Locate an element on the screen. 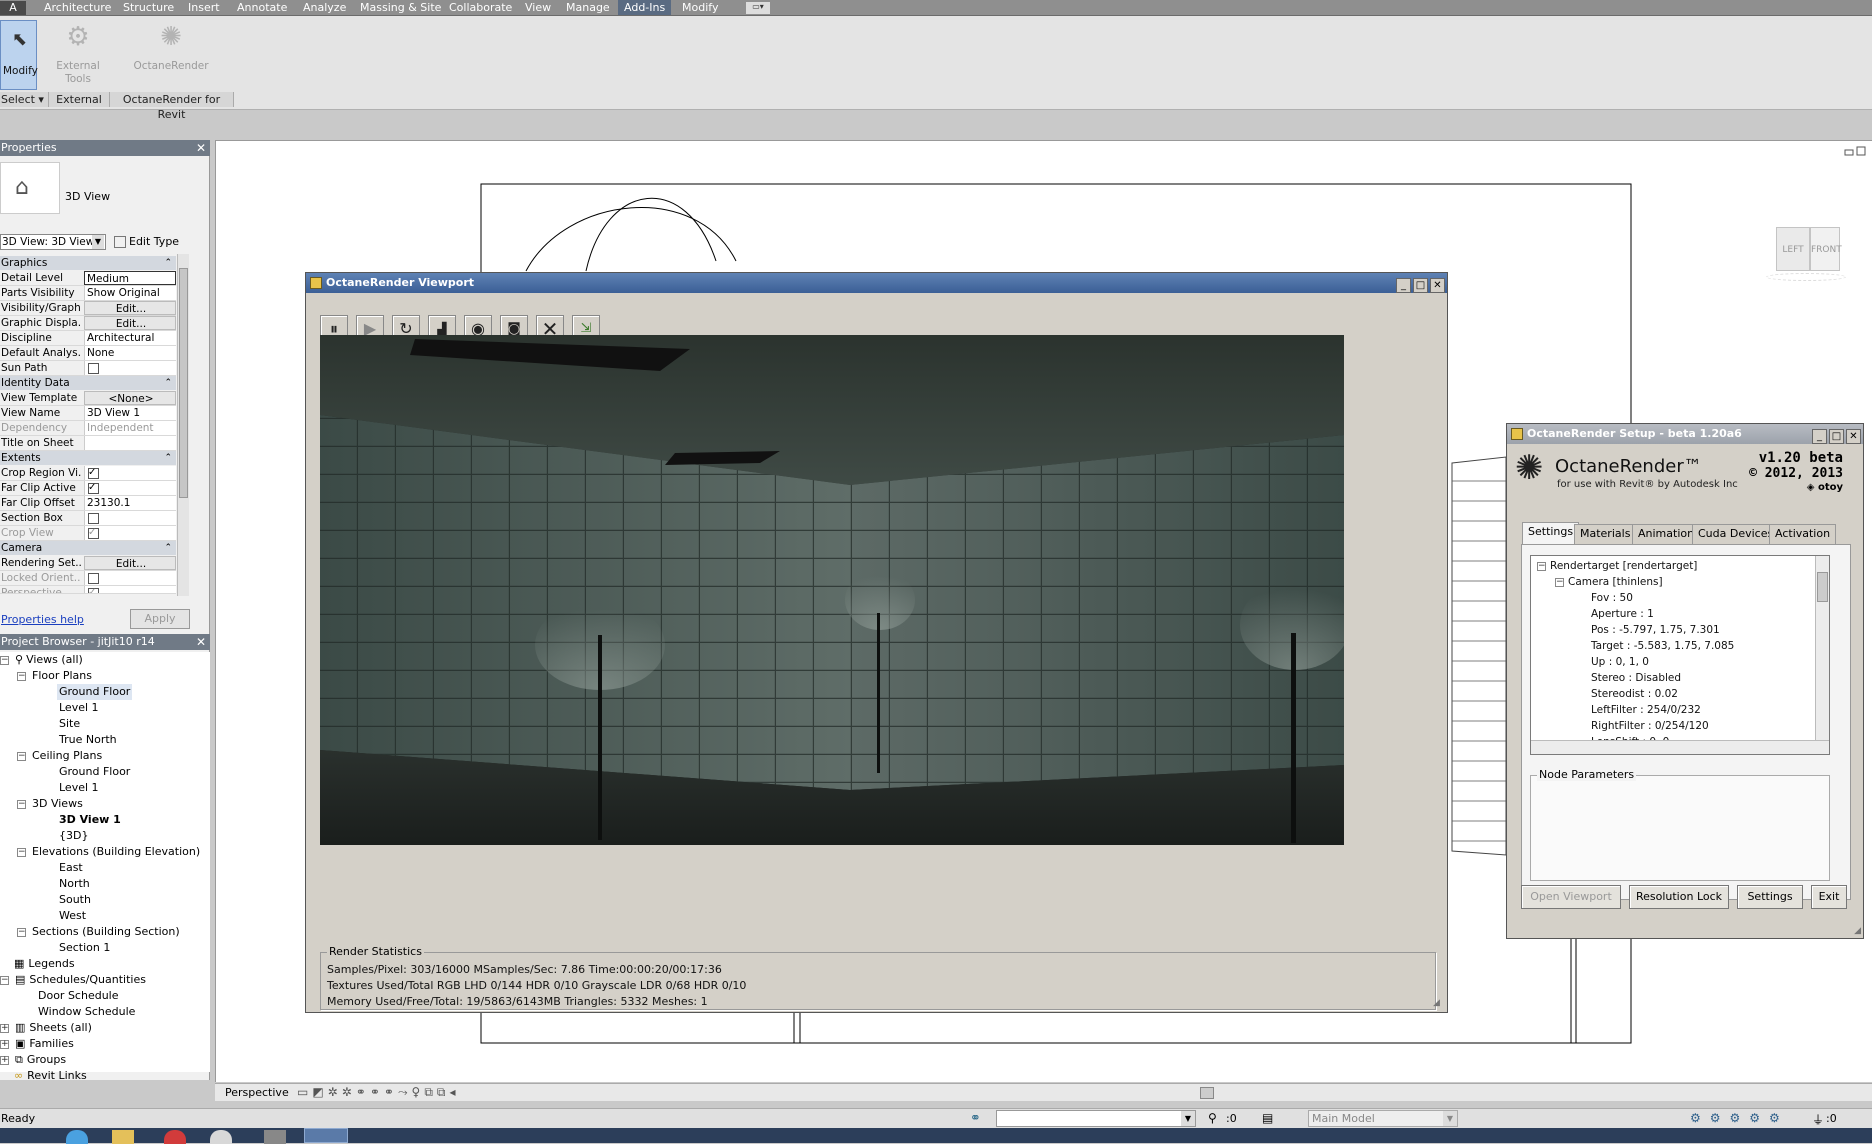 The width and height of the screenshot is (1872, 1144). menu-massing-site: Massing & Site is located at coordinates (400, 7).